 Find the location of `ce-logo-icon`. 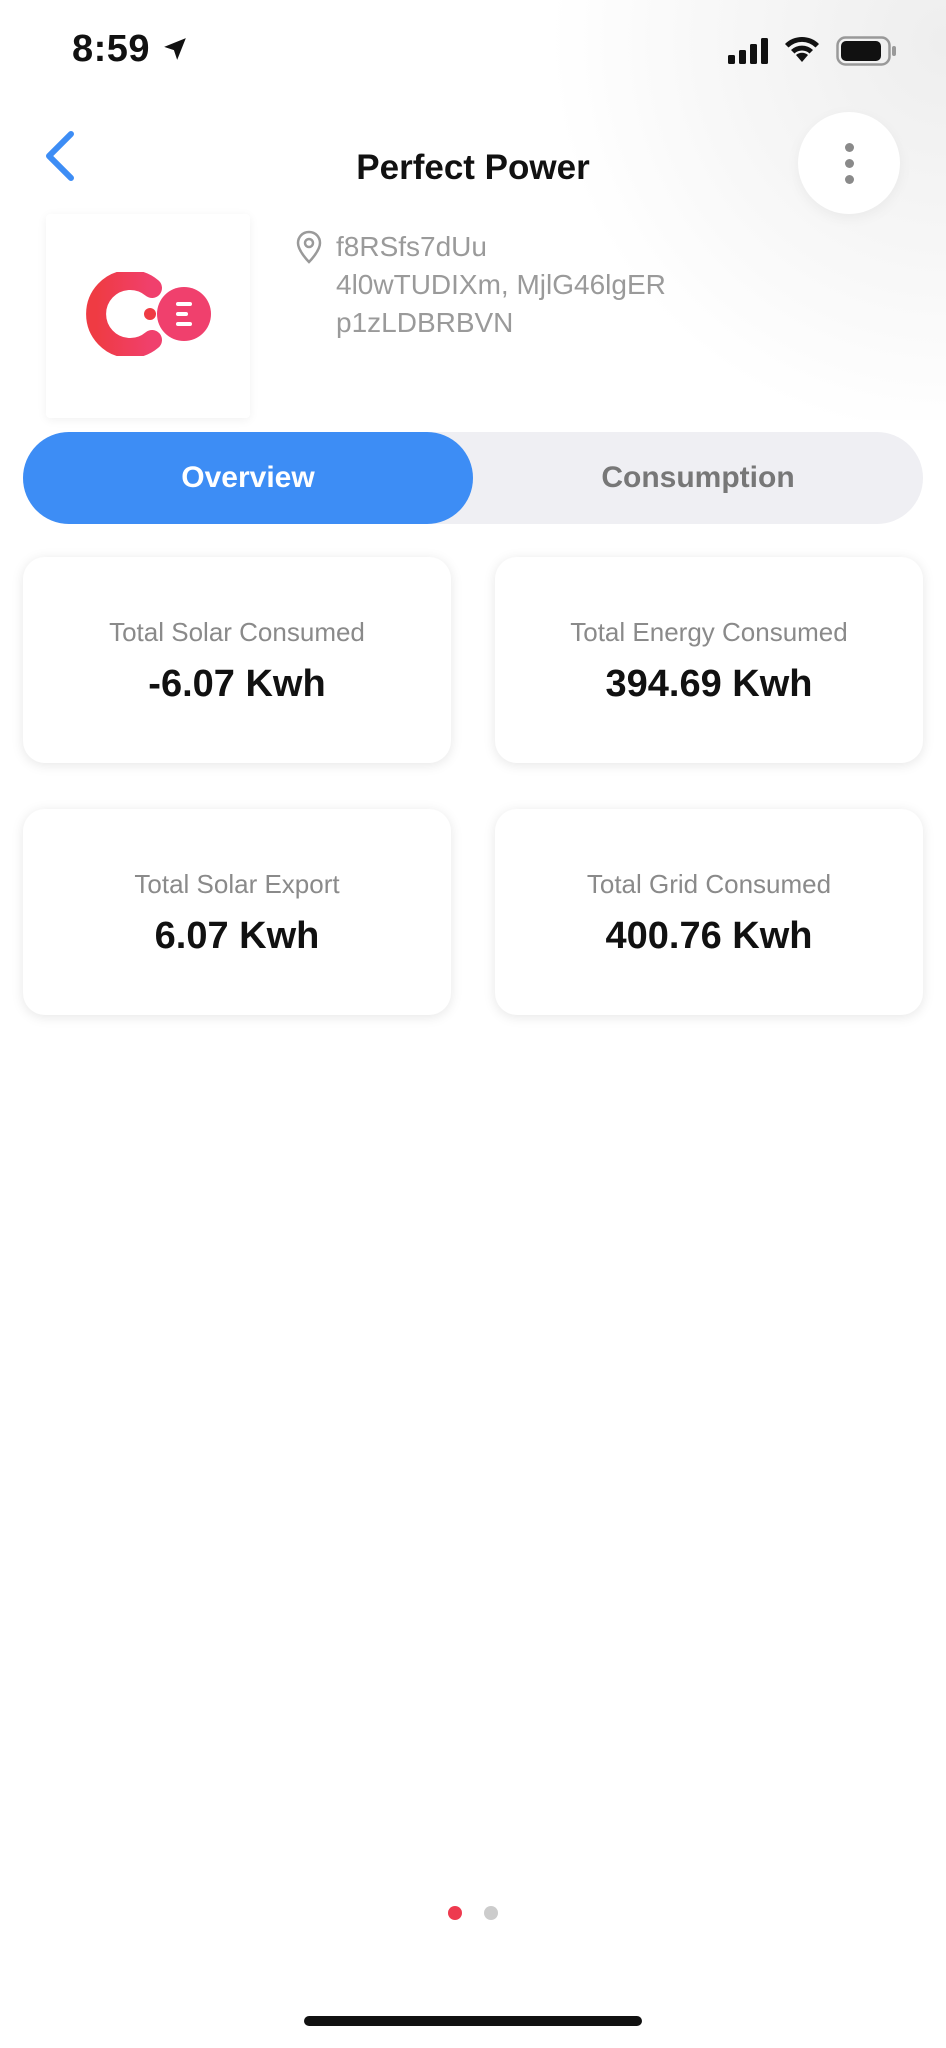

ce-logo-icon is located at coordinates (148, 315).